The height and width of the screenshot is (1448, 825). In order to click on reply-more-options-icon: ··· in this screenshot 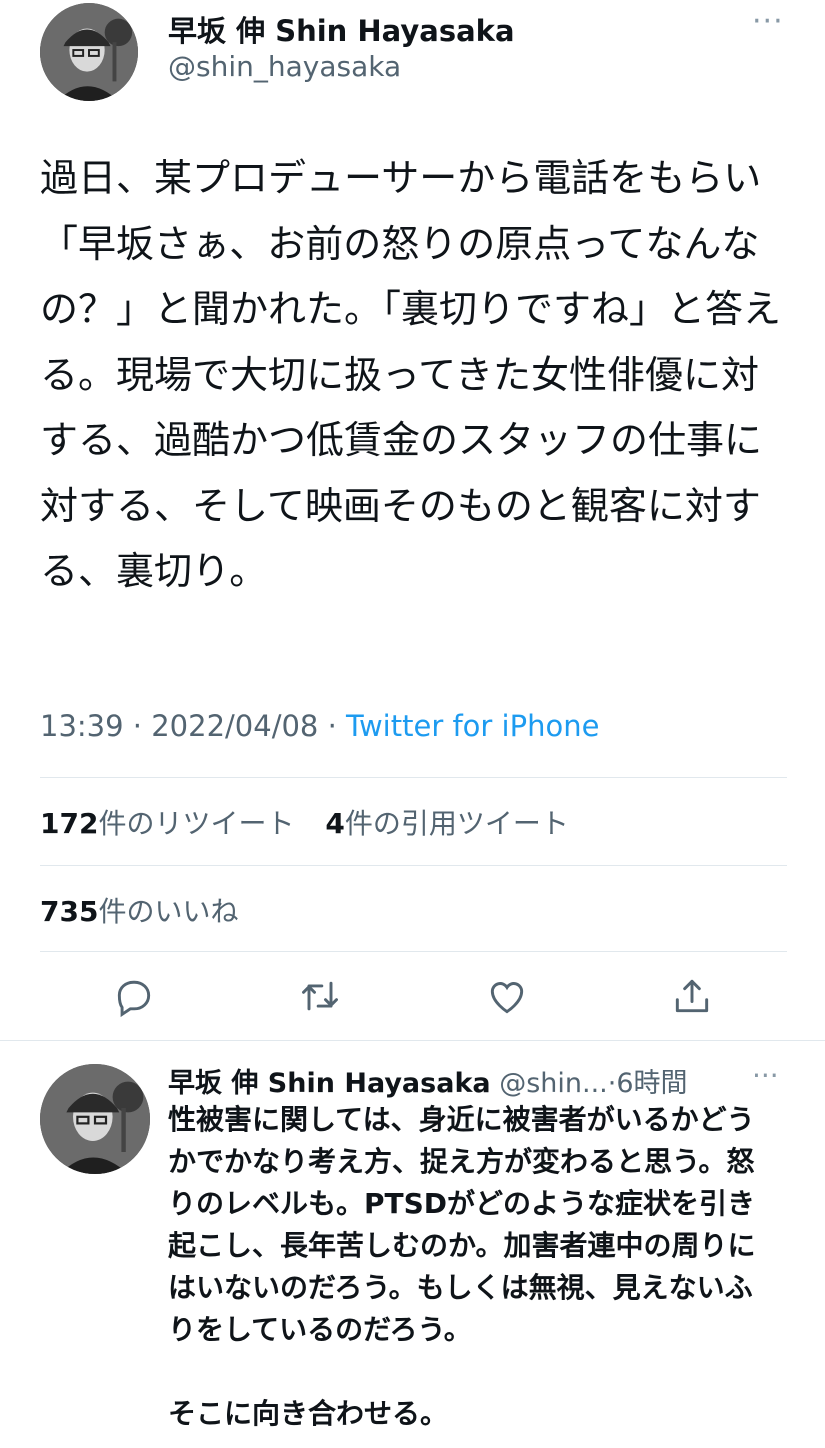, I will do `click(765, 1075)`.